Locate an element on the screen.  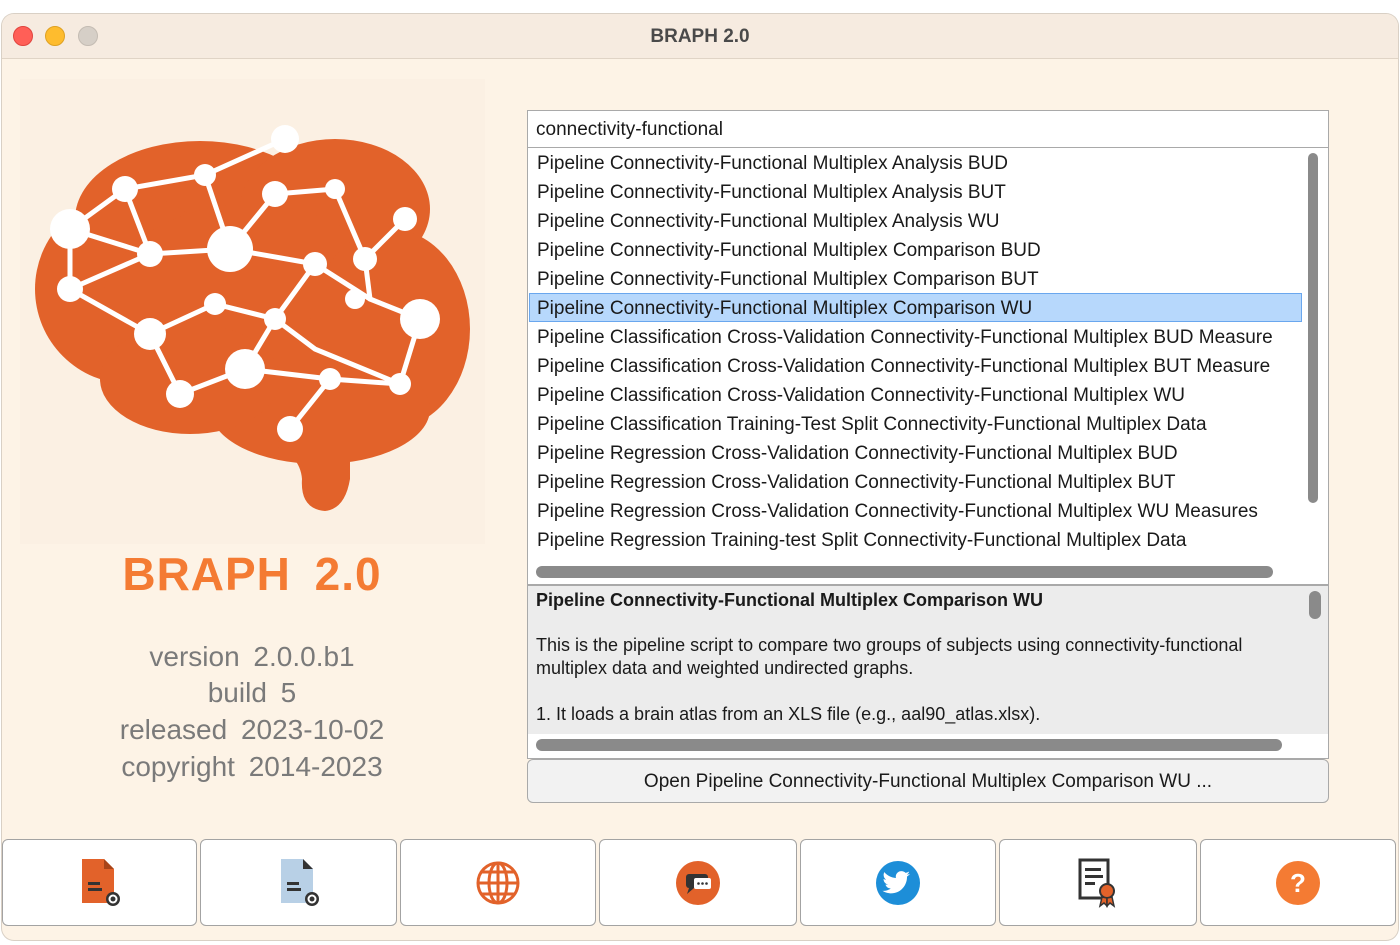
toolbar-button-twitter is located at coordinates (898, 882).